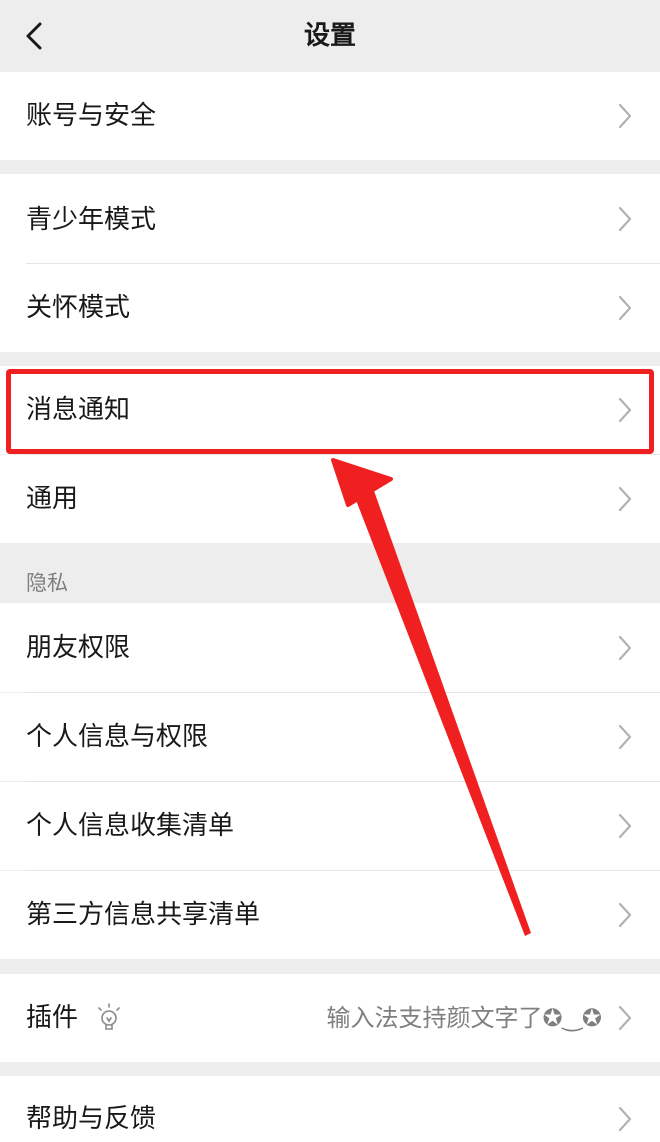 The width and height of the screenshot is (660, 1142). What do you see at coordinates (330, 410) in the screenshot?
I see `settings-item-notifications: 消息通知` at bounding box center [330, 410].